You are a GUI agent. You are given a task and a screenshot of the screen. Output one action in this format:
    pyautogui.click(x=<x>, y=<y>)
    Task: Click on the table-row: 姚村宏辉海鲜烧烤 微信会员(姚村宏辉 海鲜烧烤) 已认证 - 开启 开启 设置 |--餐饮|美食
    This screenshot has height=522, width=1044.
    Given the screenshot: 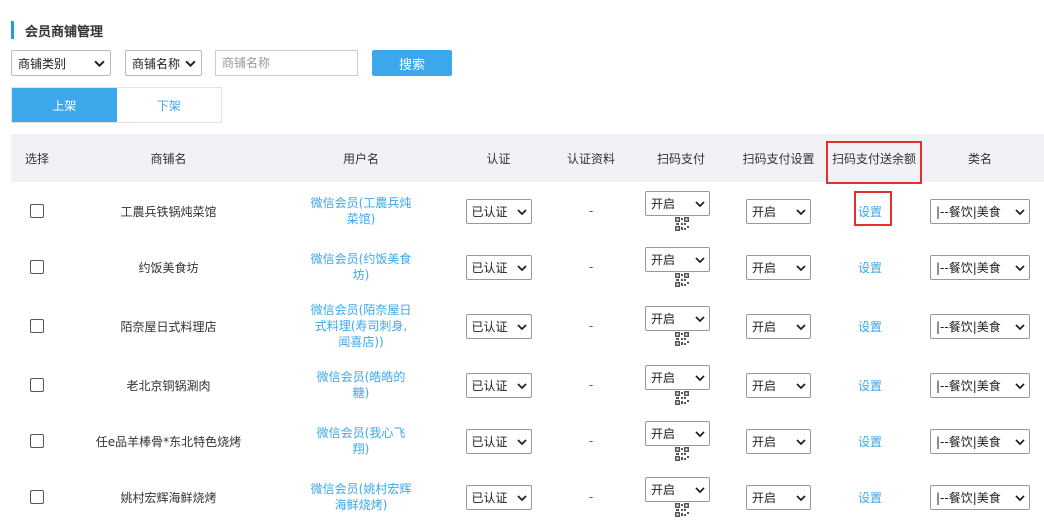 What is the action you would take?
    pyautogui.click(x=527, y=495)
    